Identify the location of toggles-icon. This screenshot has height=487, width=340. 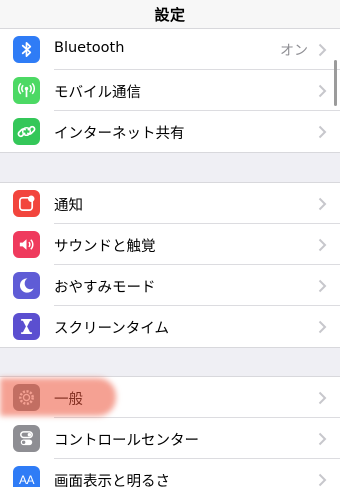
(26, 438).